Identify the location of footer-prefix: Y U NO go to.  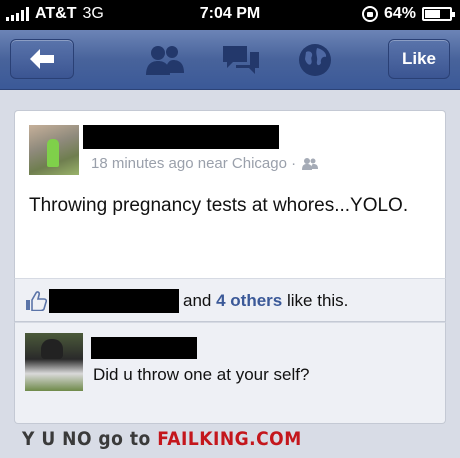
(86, 439).